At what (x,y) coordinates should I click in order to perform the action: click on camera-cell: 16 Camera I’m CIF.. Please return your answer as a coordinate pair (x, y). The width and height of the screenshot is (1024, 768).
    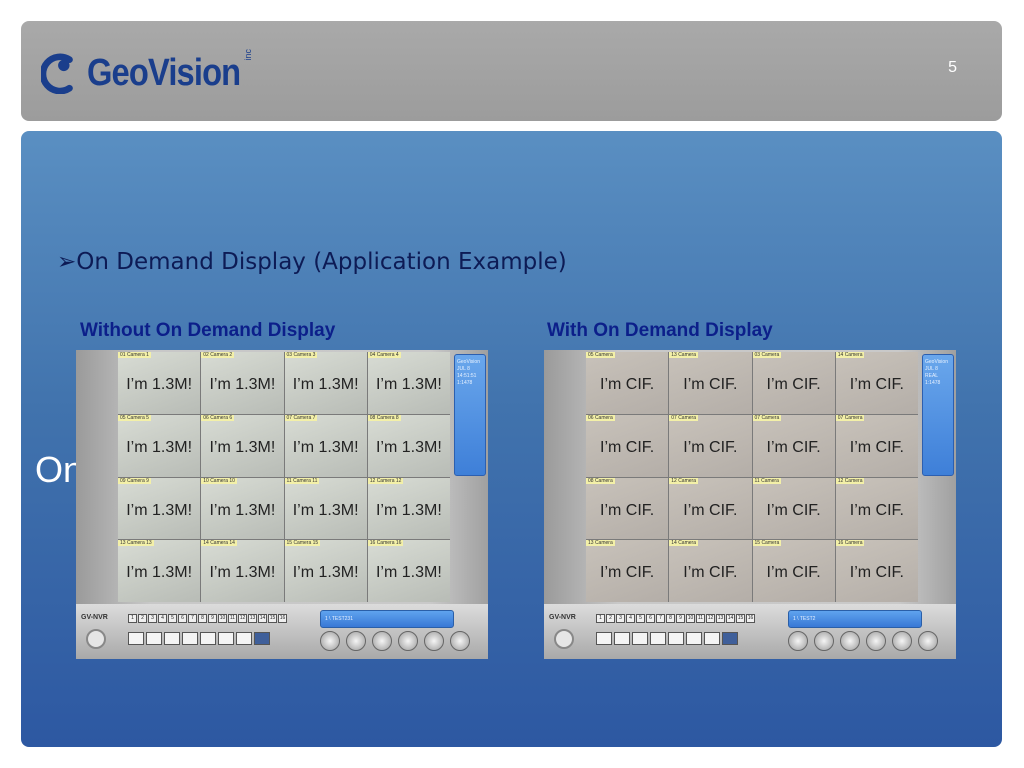
    Looking at the image, I should click on (876, 571).